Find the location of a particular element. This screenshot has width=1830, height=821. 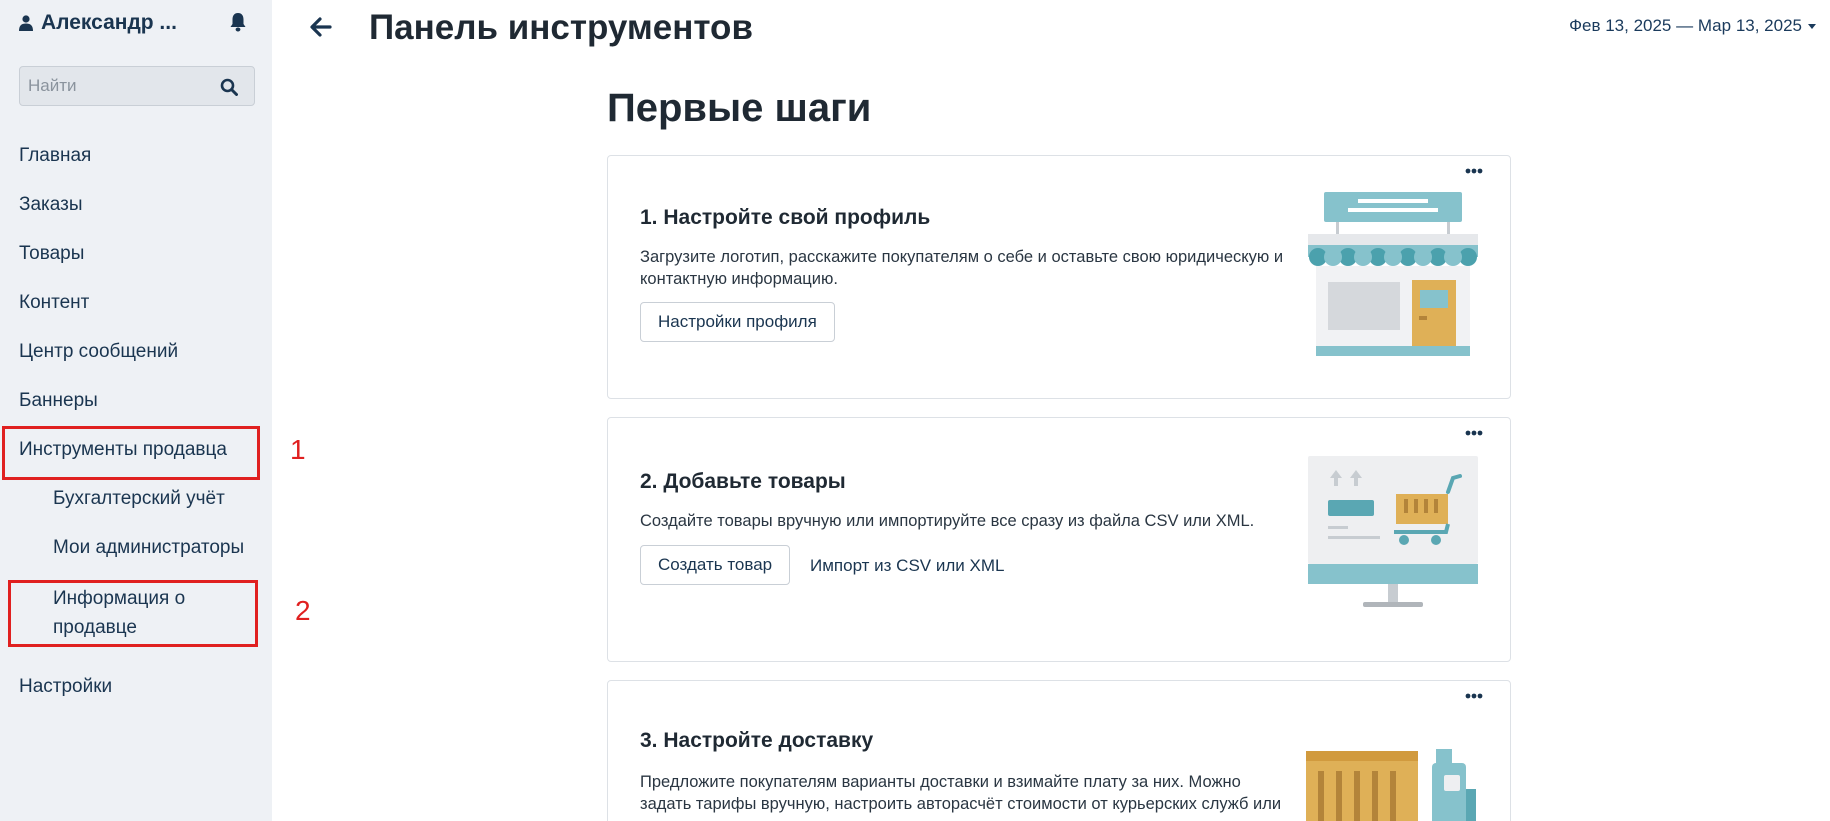

card-title: 2. Добавьте товары is located at coordinates (743, 481).